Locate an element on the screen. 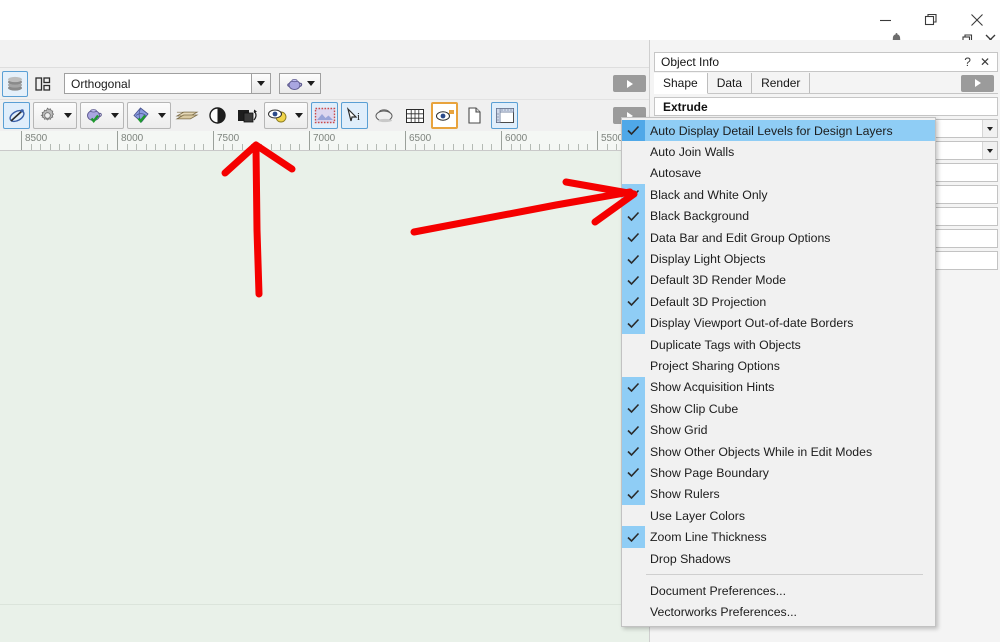  tab-data: Data is located at coordinates (730, 83).